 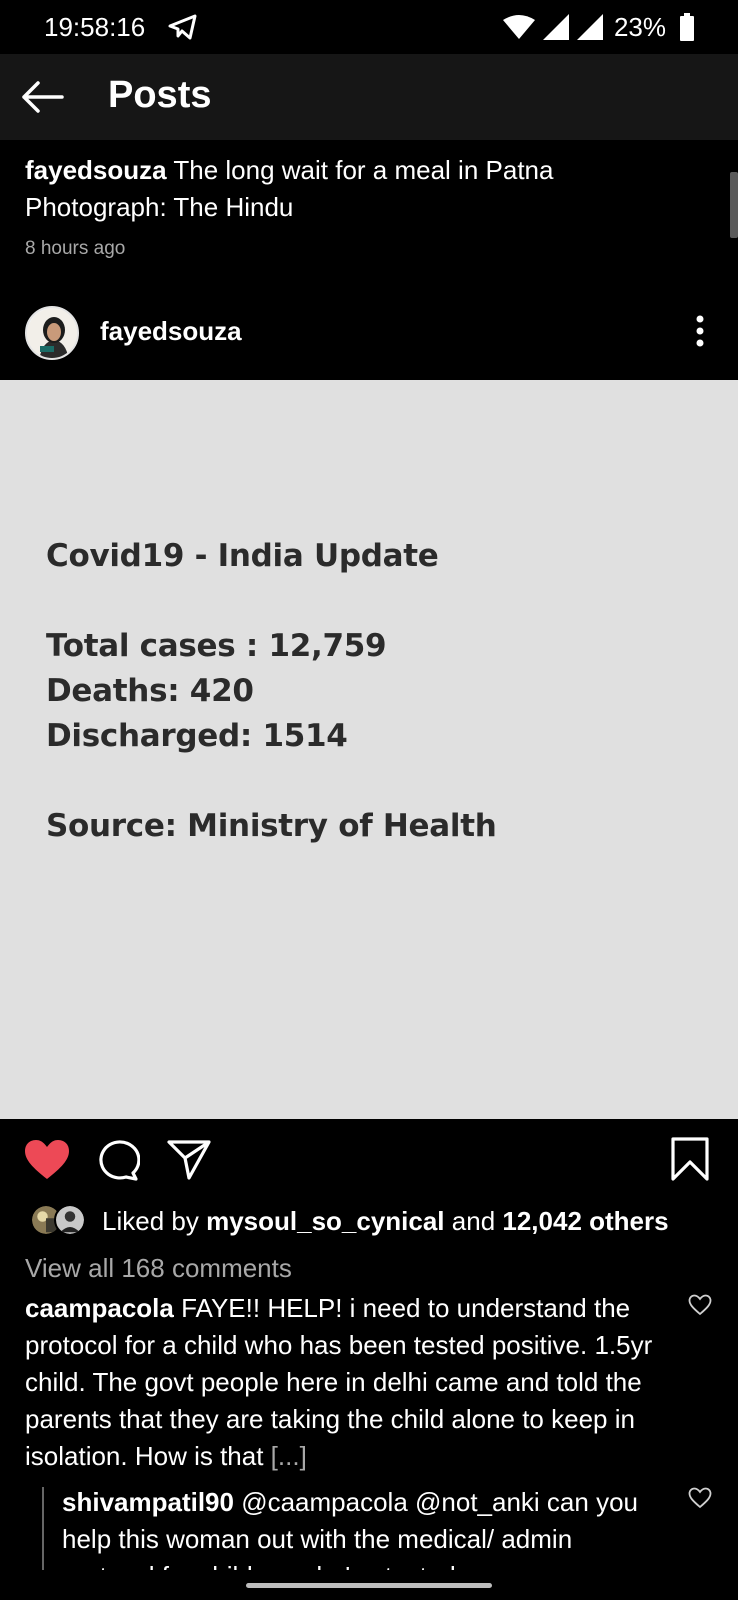 What do you see at coordinates (369, 1585) in the screenshot?
I see `gesture-handle` at bounding box center [369, 1585].